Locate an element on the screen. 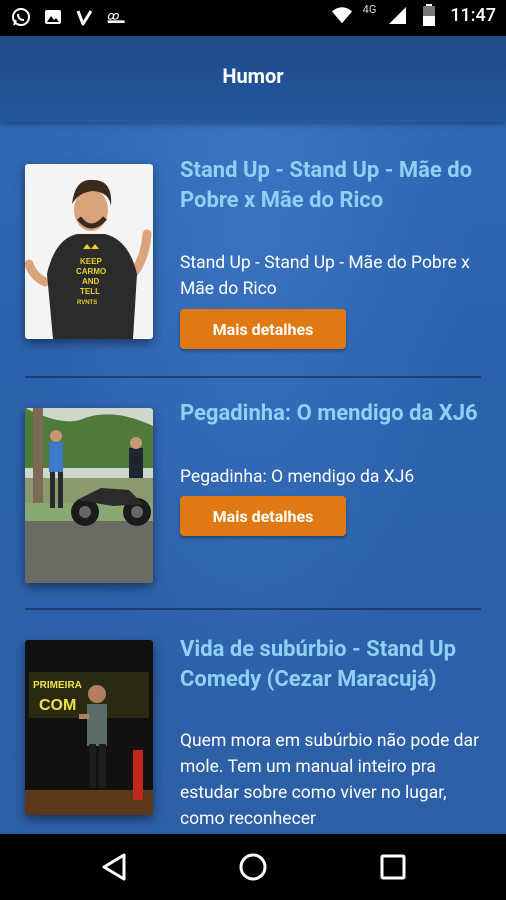 The image size is (506, 900). system-icons: 4G 11:47 is located at coordinates (413, 14).